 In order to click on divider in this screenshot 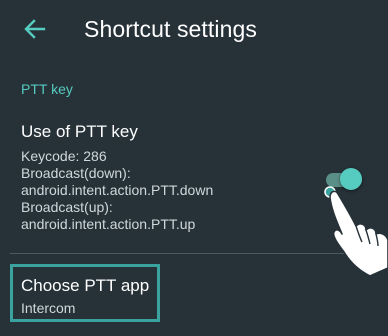, I will do `click(194, 253)`.